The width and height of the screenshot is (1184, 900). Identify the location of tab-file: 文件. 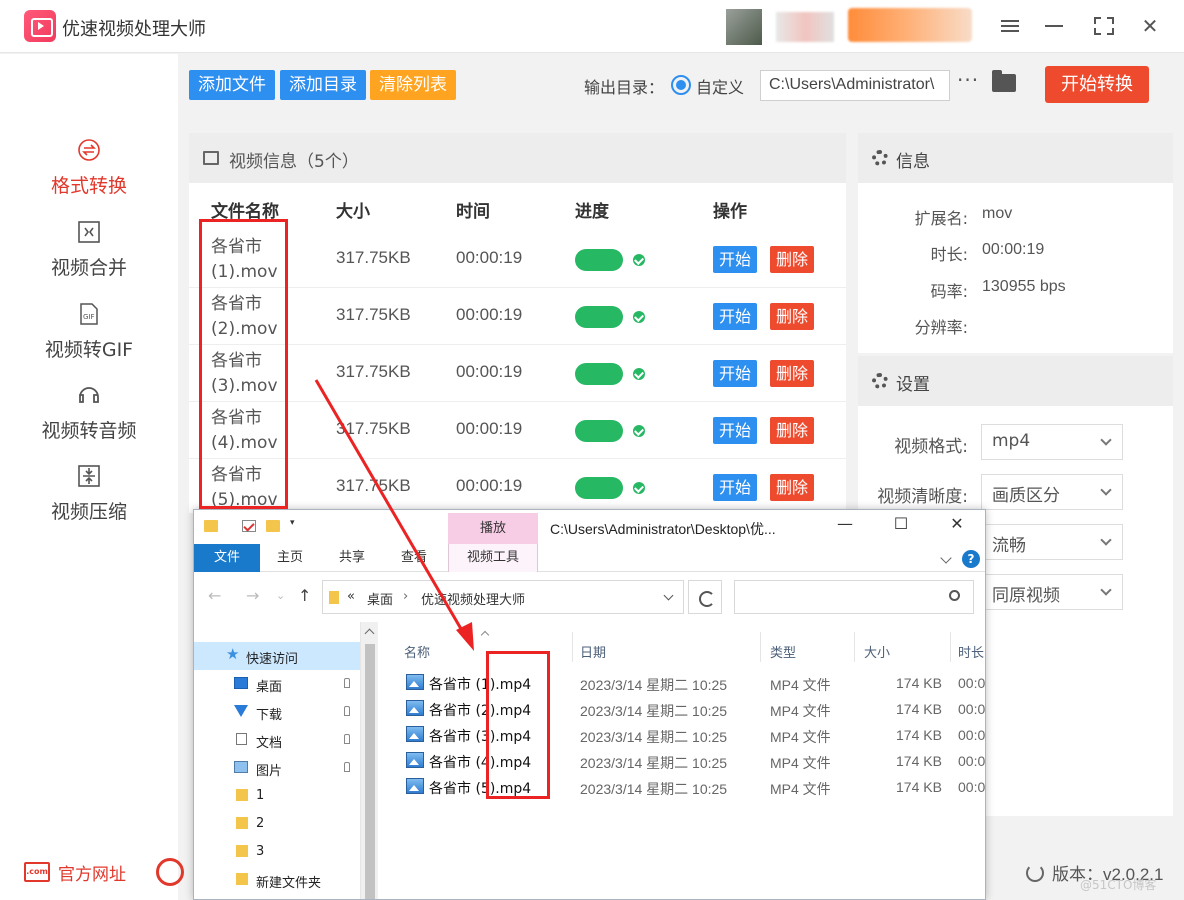
(227, 558).